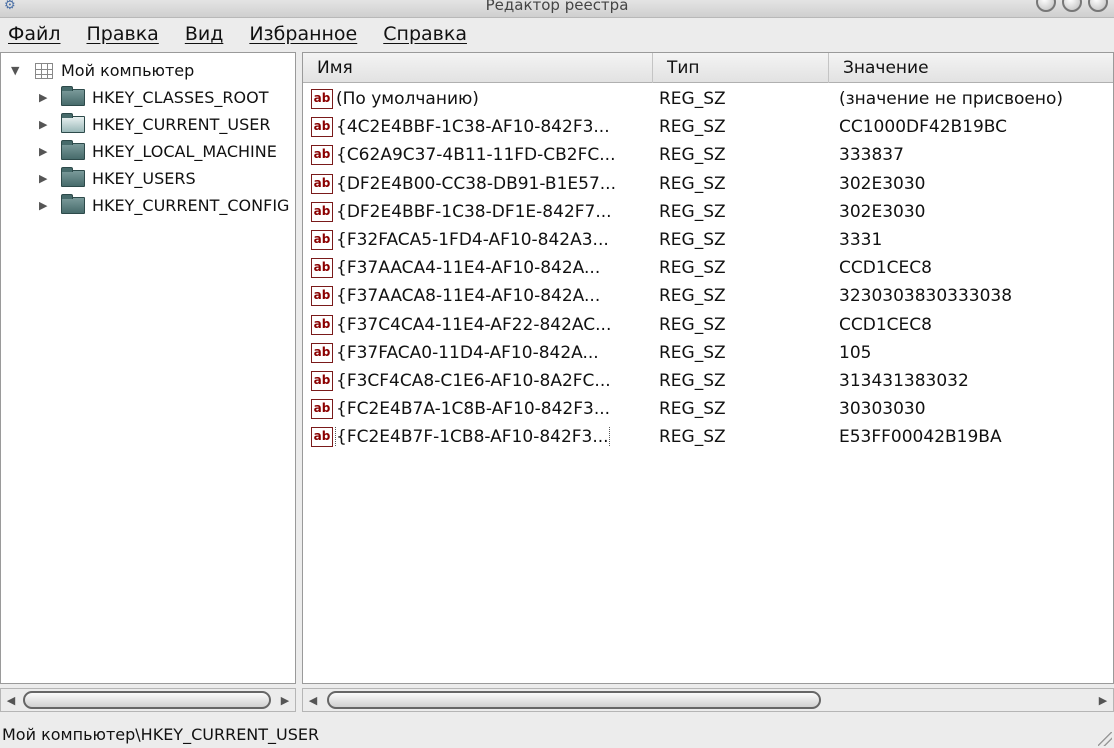 The height and width of the screenshot is (748, 1114). I want to click on table-row: ab {F37FACA0-11D4-AF10-842A... REG_SZ 105, so click(708, 353).